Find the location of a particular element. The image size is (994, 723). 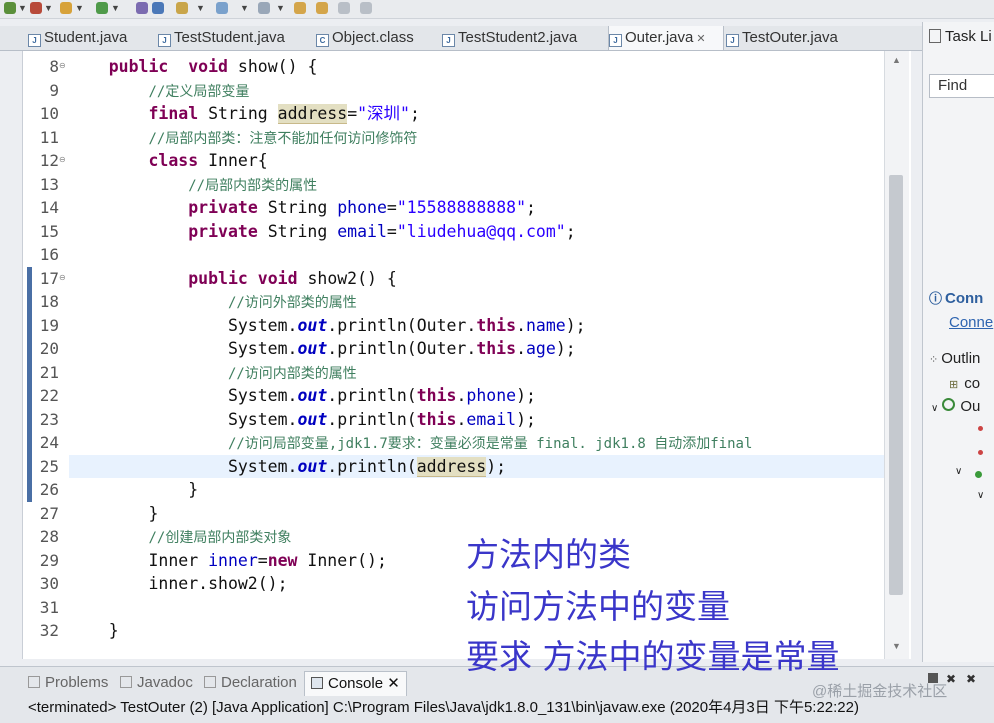

line-number: 25 is located at coordinates (49, 466).